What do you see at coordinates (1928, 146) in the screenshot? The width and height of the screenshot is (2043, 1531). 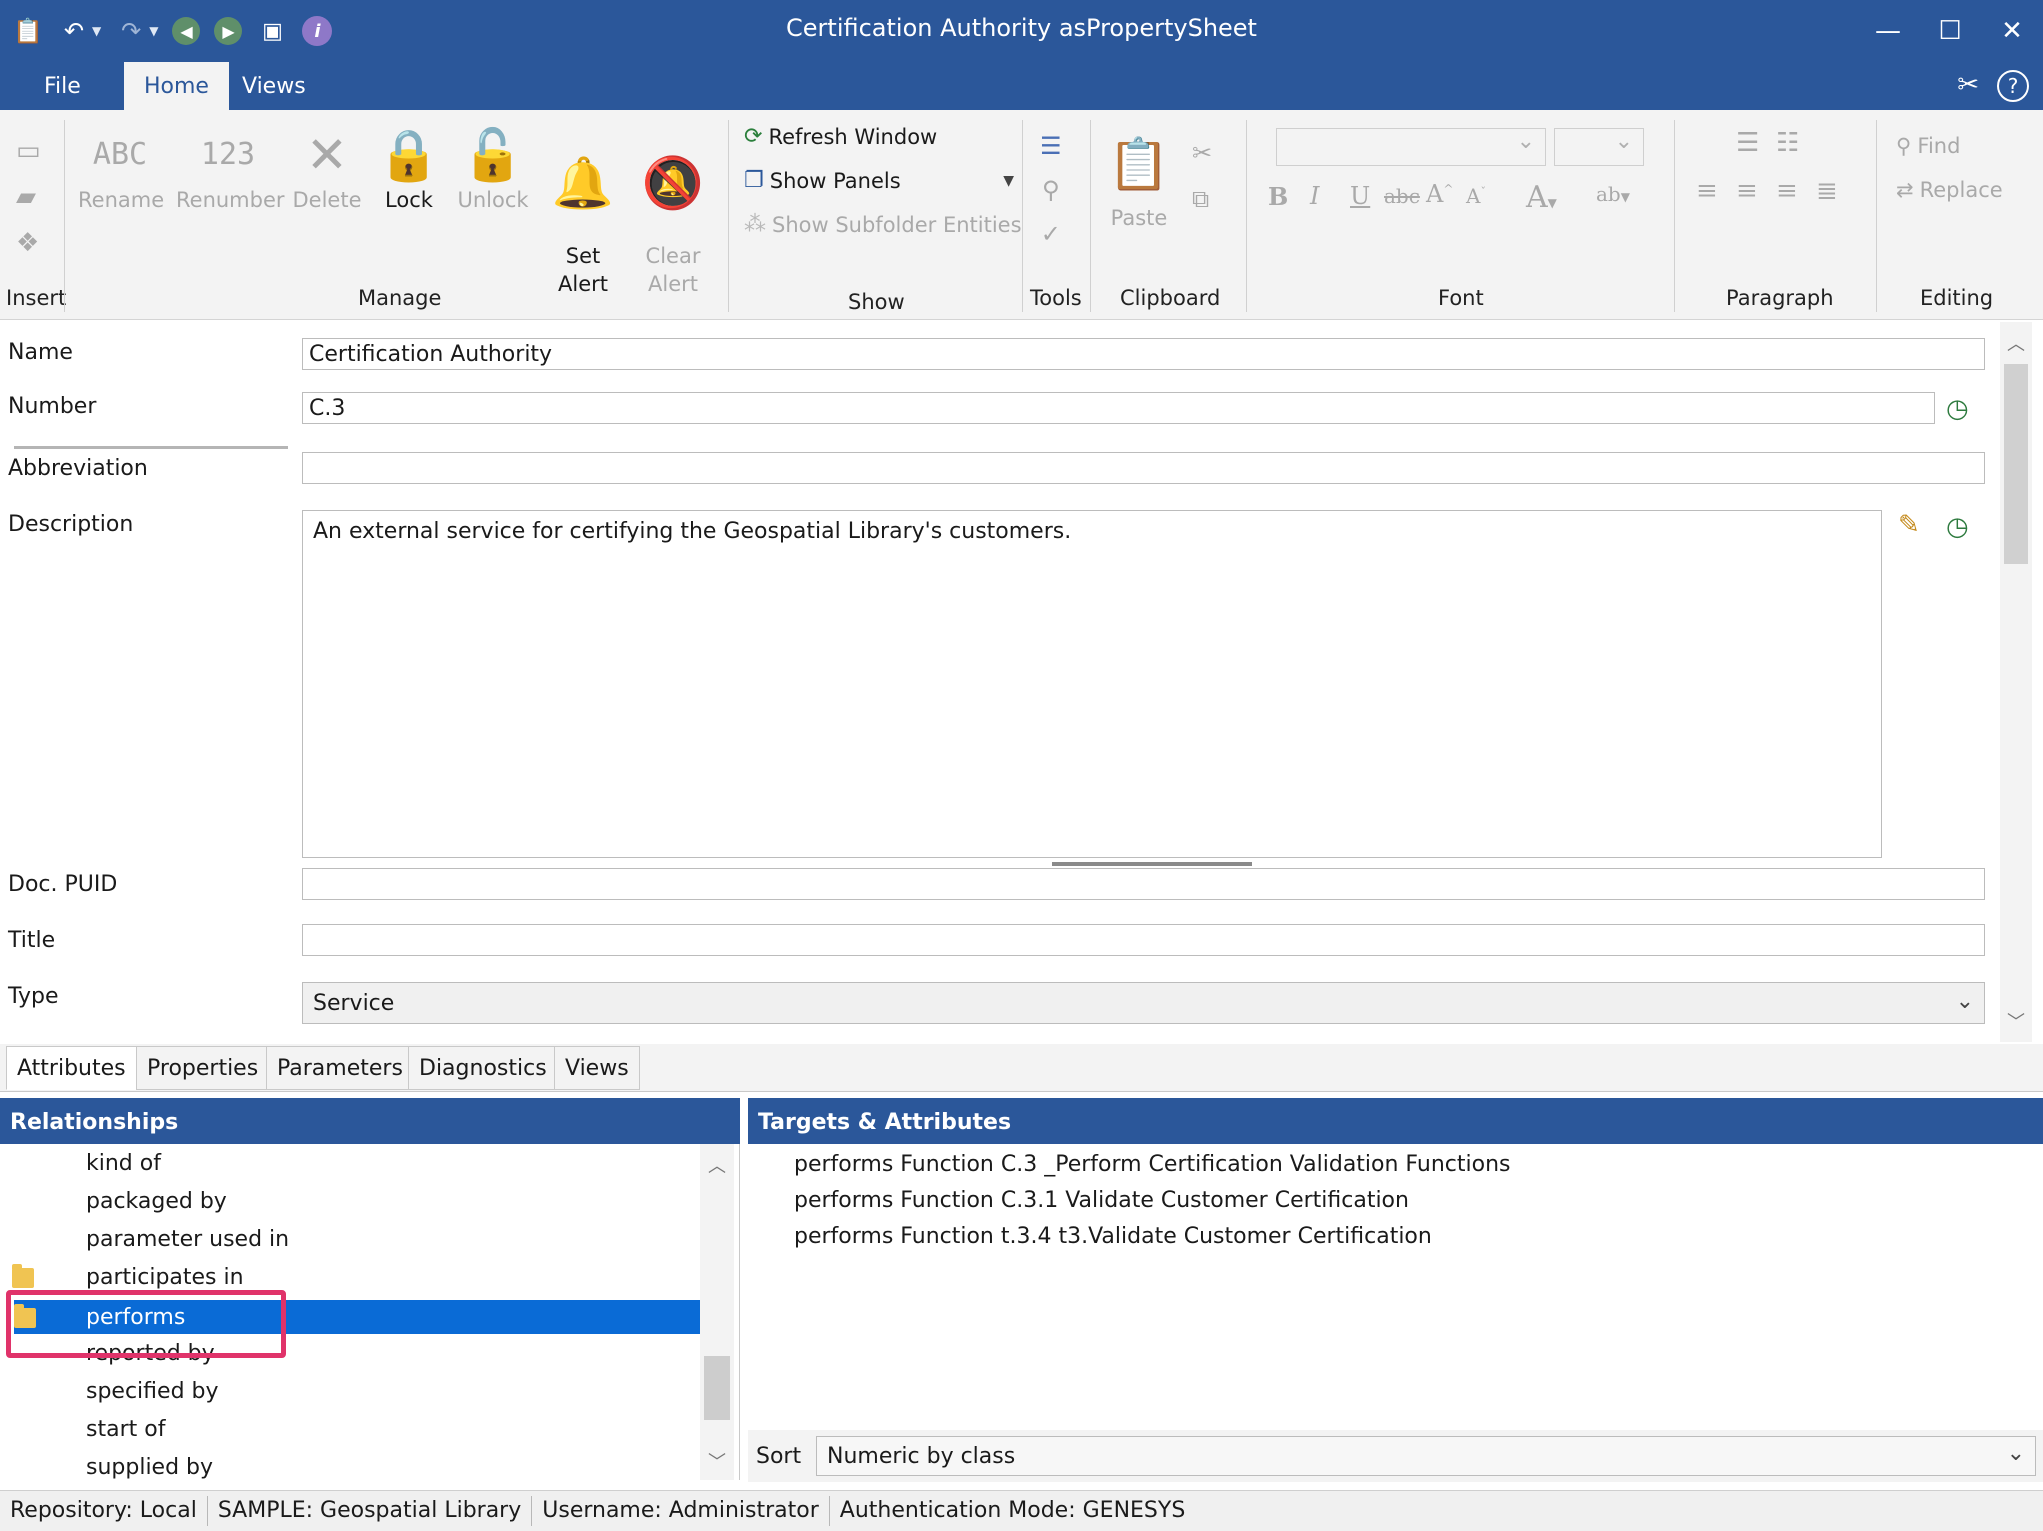 I see `find-button: ⚲ Find` at bounding box center [1928, 146].